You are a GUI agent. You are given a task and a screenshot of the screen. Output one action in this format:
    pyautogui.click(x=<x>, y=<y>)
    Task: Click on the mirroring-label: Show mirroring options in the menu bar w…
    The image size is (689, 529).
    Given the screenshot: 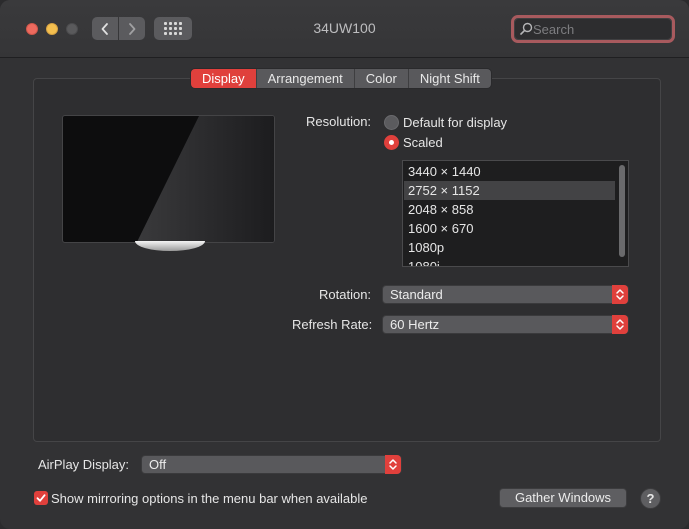 What is the action you would take?
    pyautogui.click(x=209, y=498)
    